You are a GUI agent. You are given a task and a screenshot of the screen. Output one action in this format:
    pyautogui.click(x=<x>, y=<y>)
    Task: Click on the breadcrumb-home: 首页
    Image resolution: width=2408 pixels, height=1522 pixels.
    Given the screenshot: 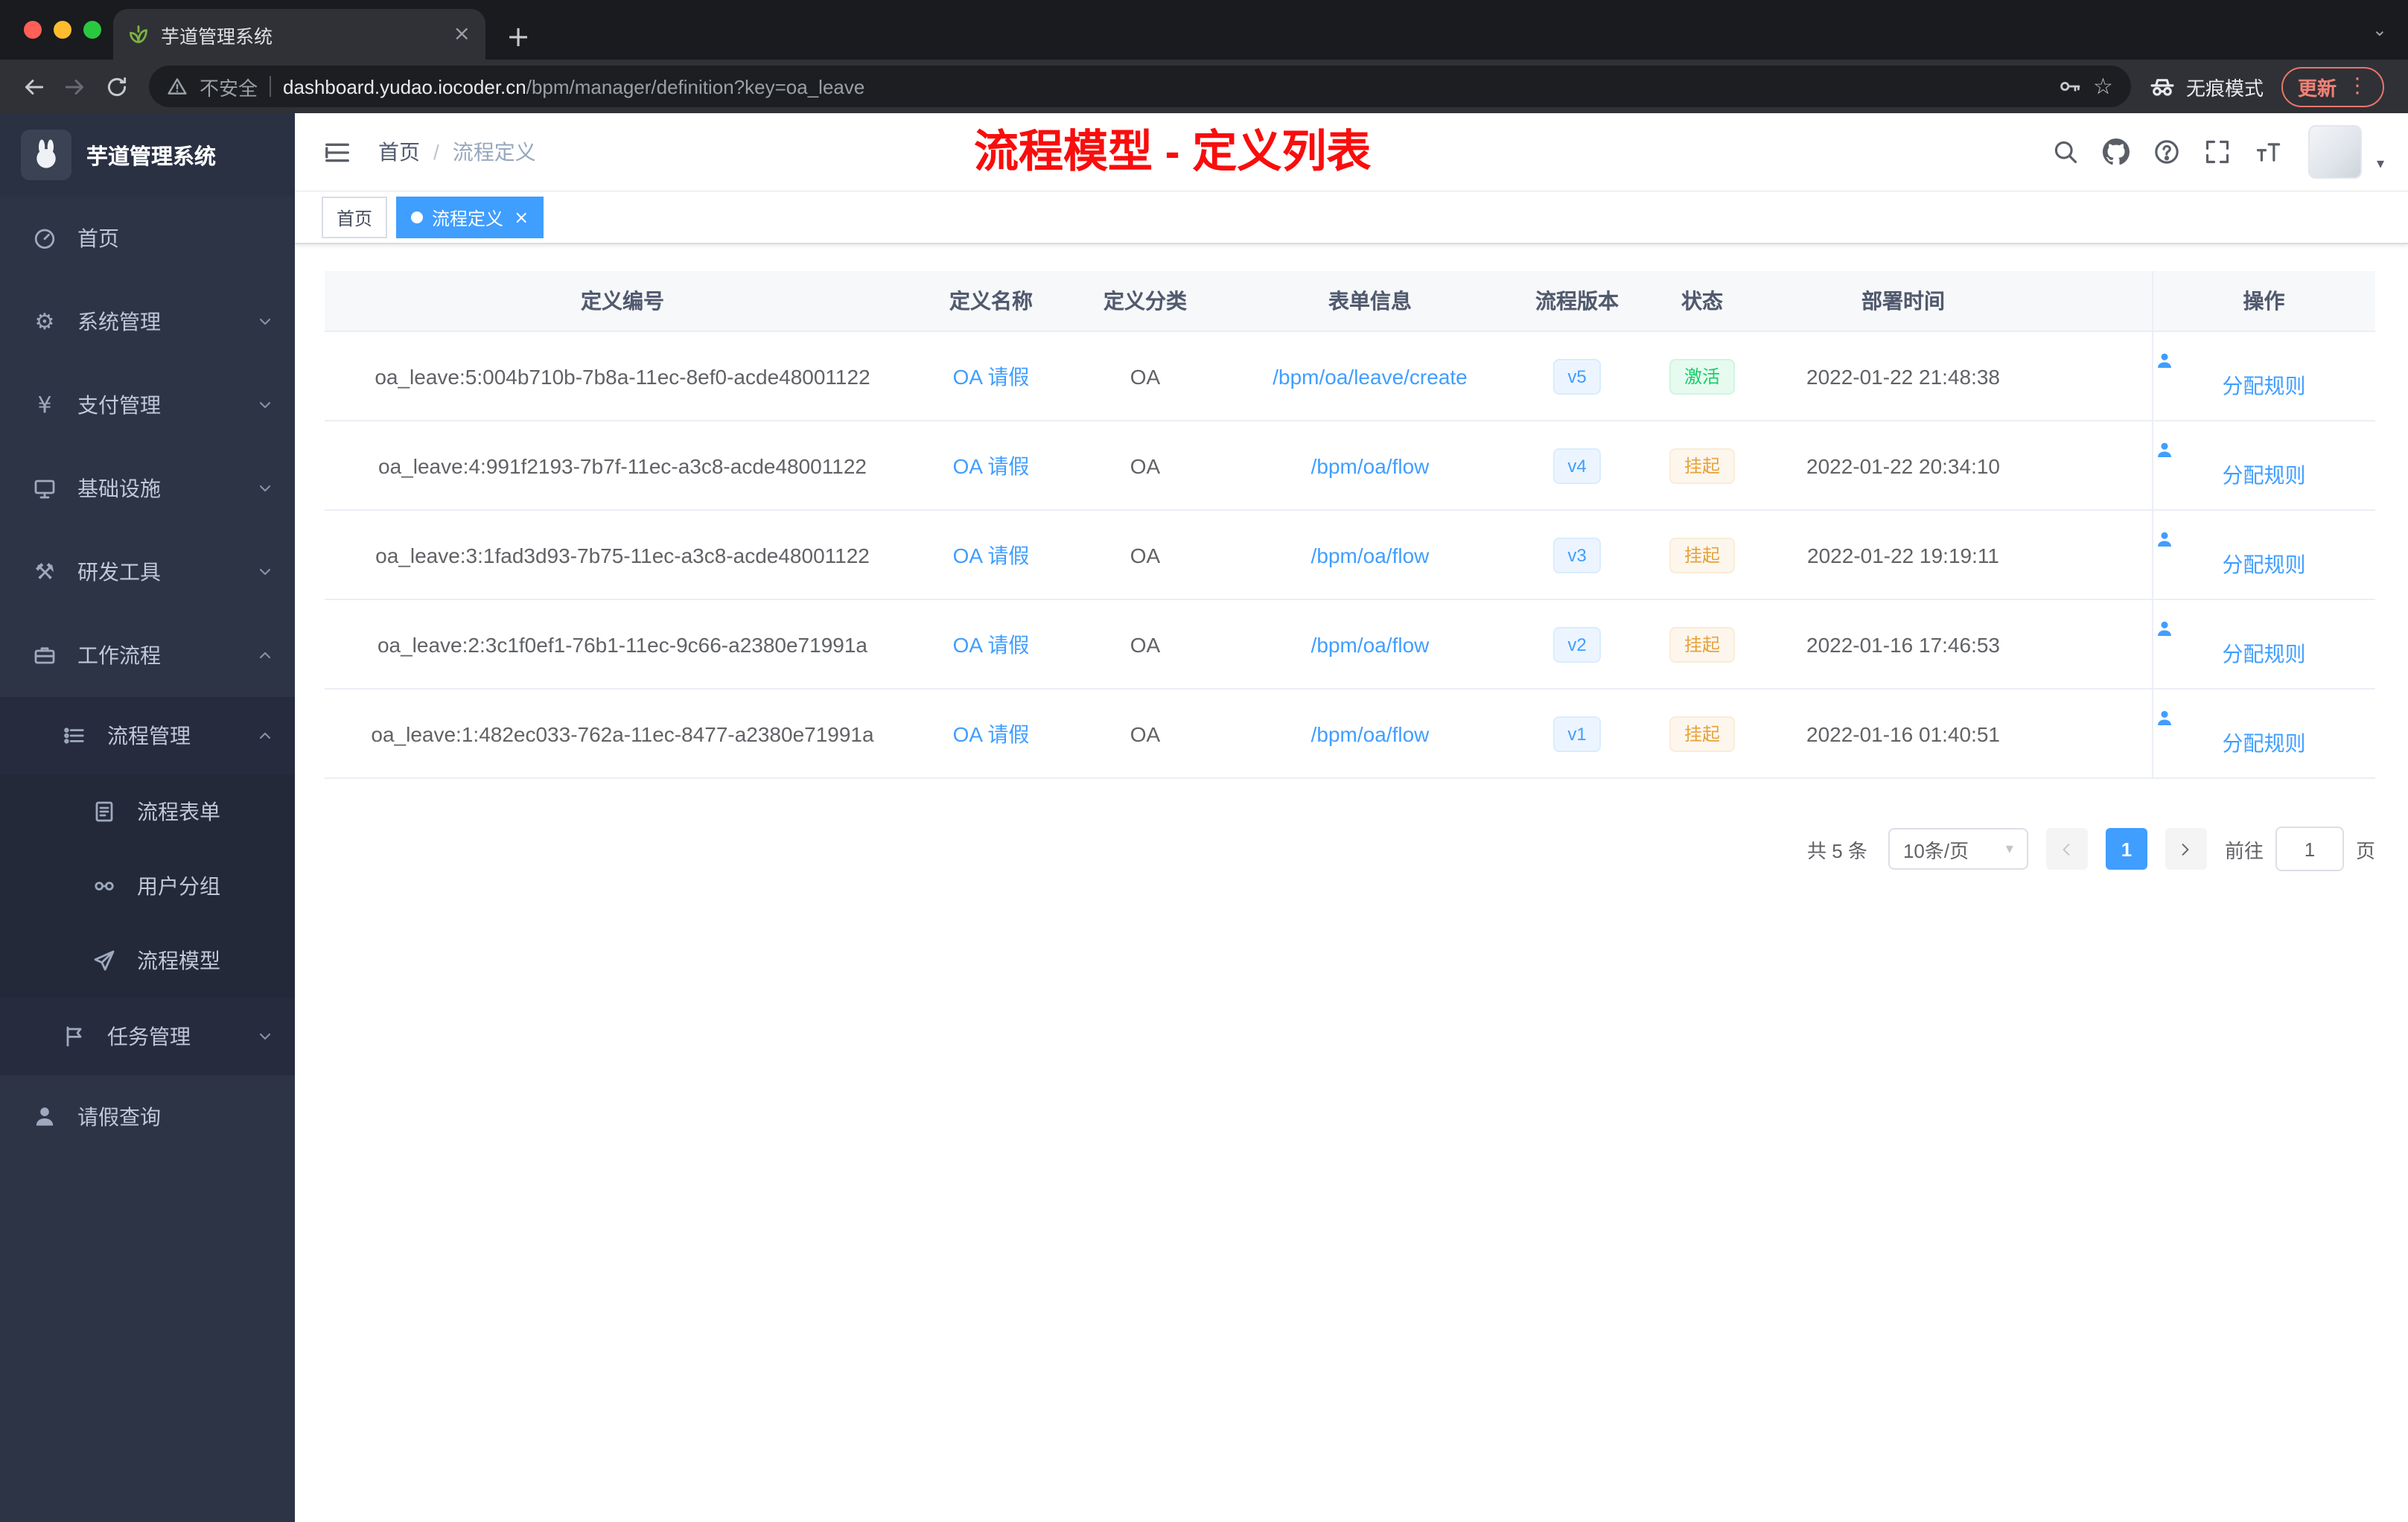 What is the action you would take?
    pyautogui.click(x=399, y=152)
    